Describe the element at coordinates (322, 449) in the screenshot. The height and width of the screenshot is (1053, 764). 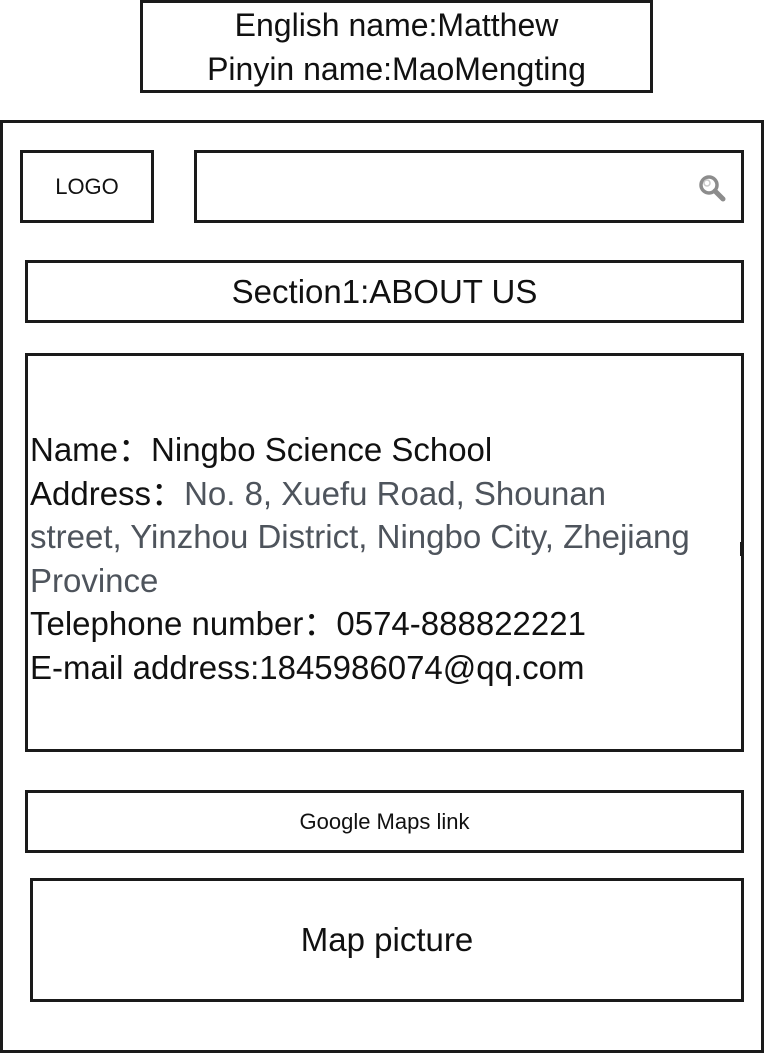
I see `name-value: Ningbo Science School` at that location.